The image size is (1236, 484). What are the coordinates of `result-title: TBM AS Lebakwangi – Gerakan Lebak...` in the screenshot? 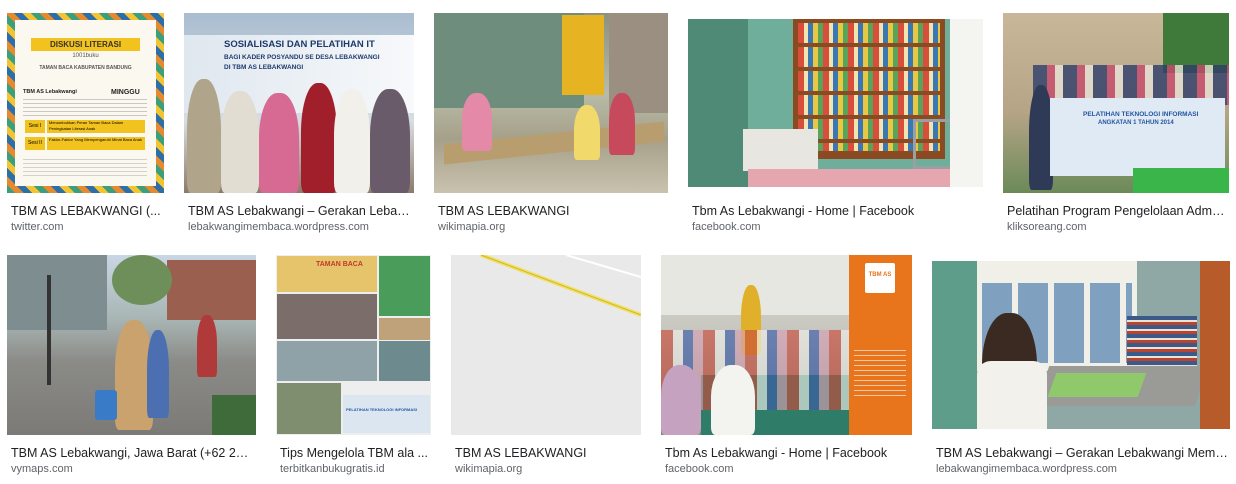 It's located at (300, 211).